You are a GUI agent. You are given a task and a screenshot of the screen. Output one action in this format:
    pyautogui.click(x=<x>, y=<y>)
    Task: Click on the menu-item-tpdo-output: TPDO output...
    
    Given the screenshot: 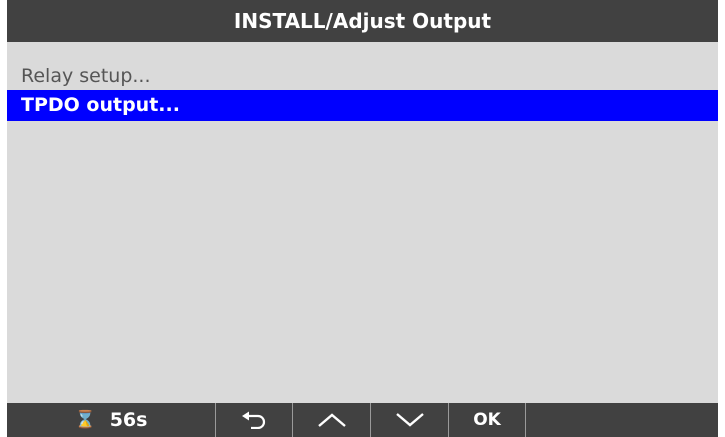 What is the action you would take?
    pyautogui.click(x=362, y=105)
    